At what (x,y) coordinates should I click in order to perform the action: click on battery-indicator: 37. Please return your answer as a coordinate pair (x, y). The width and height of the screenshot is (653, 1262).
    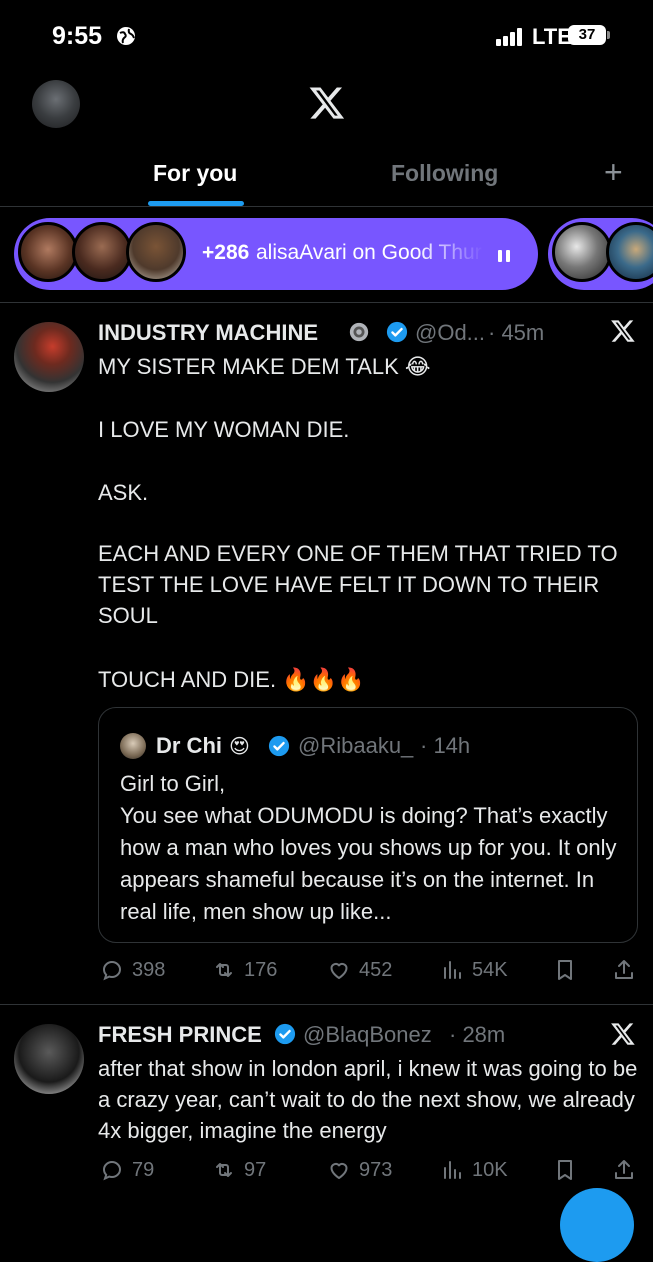
    Looking at the image, I should click on (587, 35).